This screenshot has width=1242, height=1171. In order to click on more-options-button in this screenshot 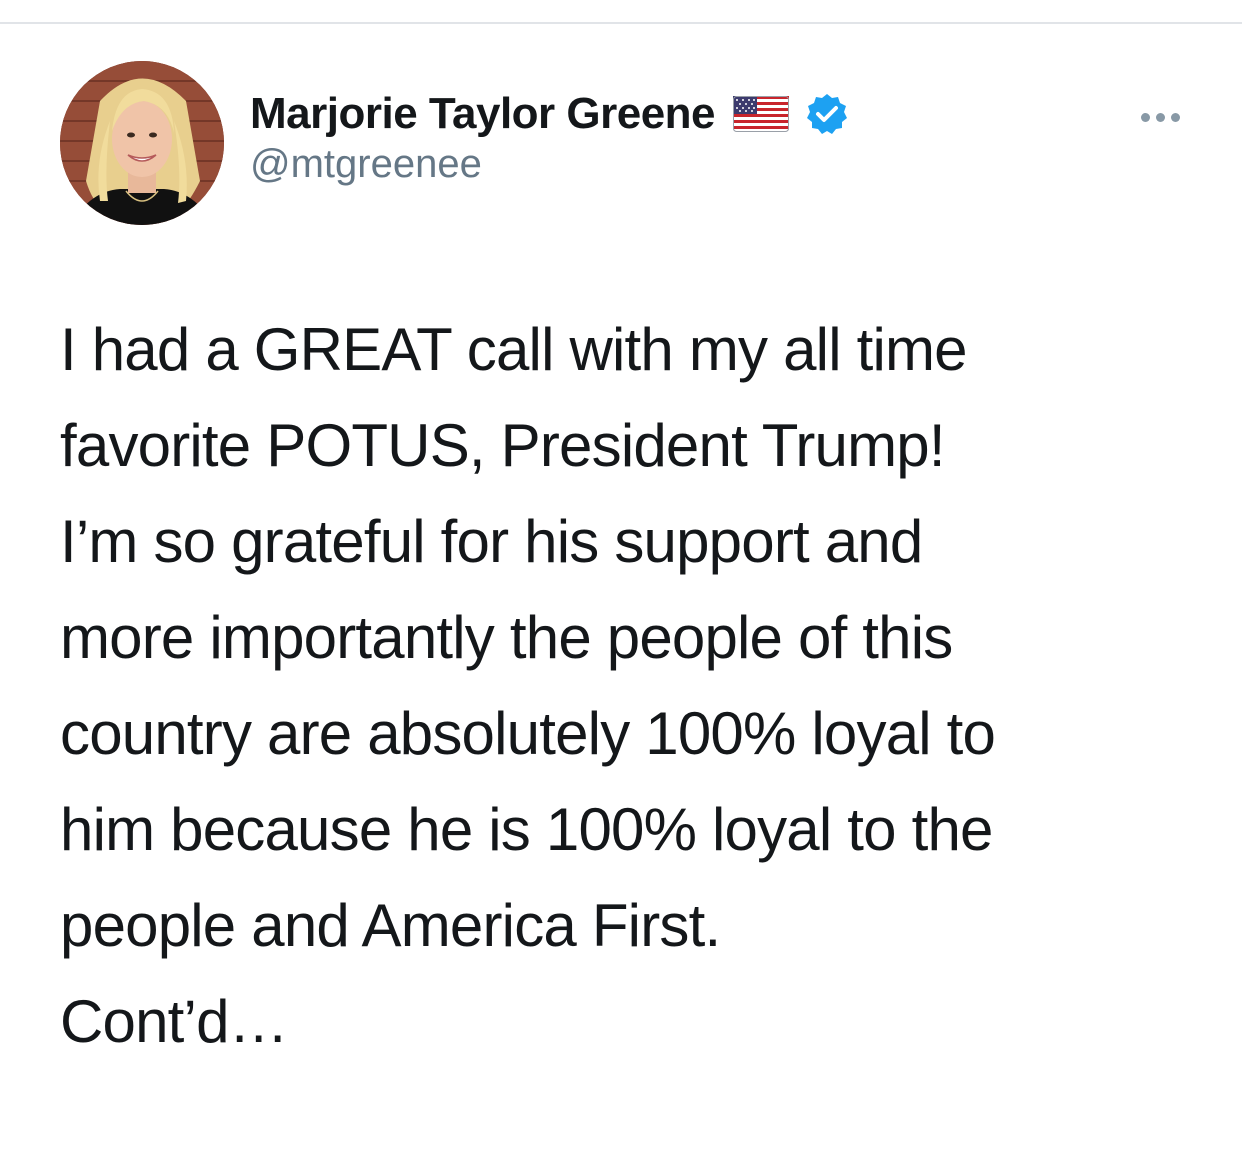, I will do `click(1160, 117)`.